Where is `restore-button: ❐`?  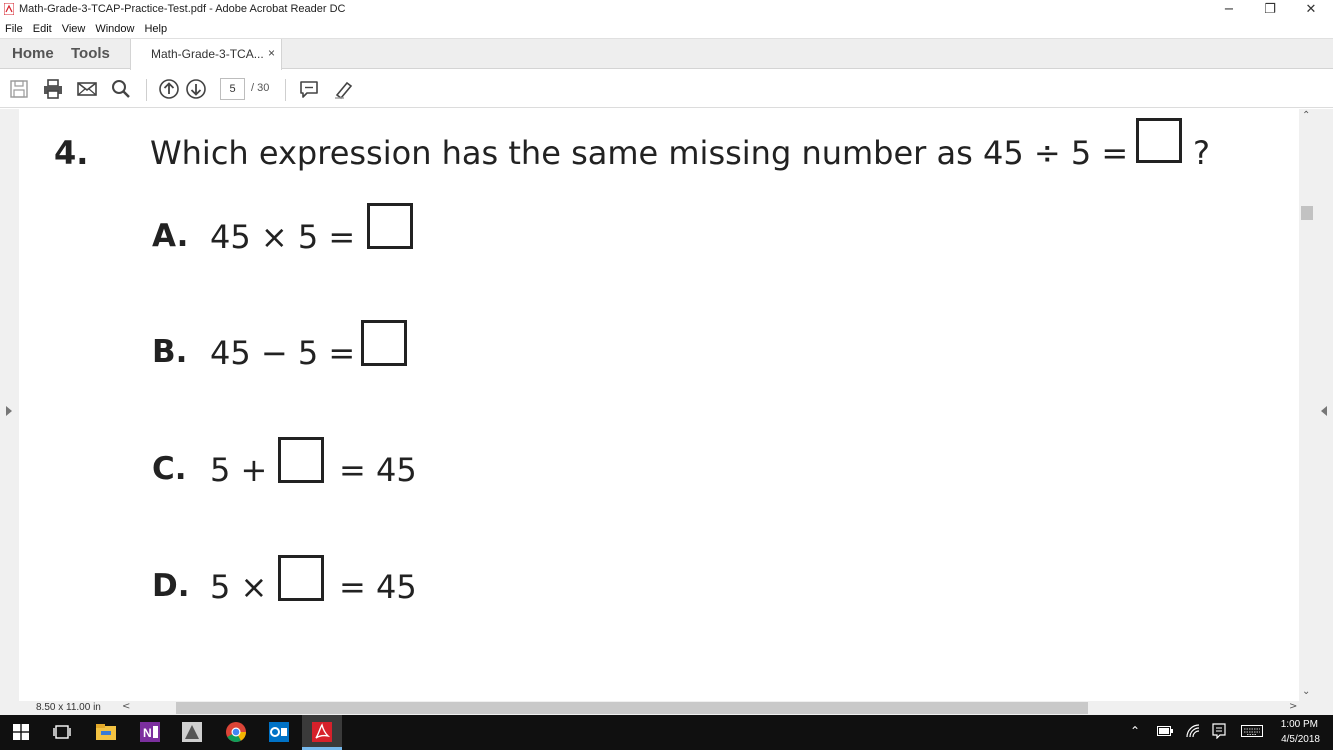 restore-button: ❐ is located at coordinates (1270, 10).